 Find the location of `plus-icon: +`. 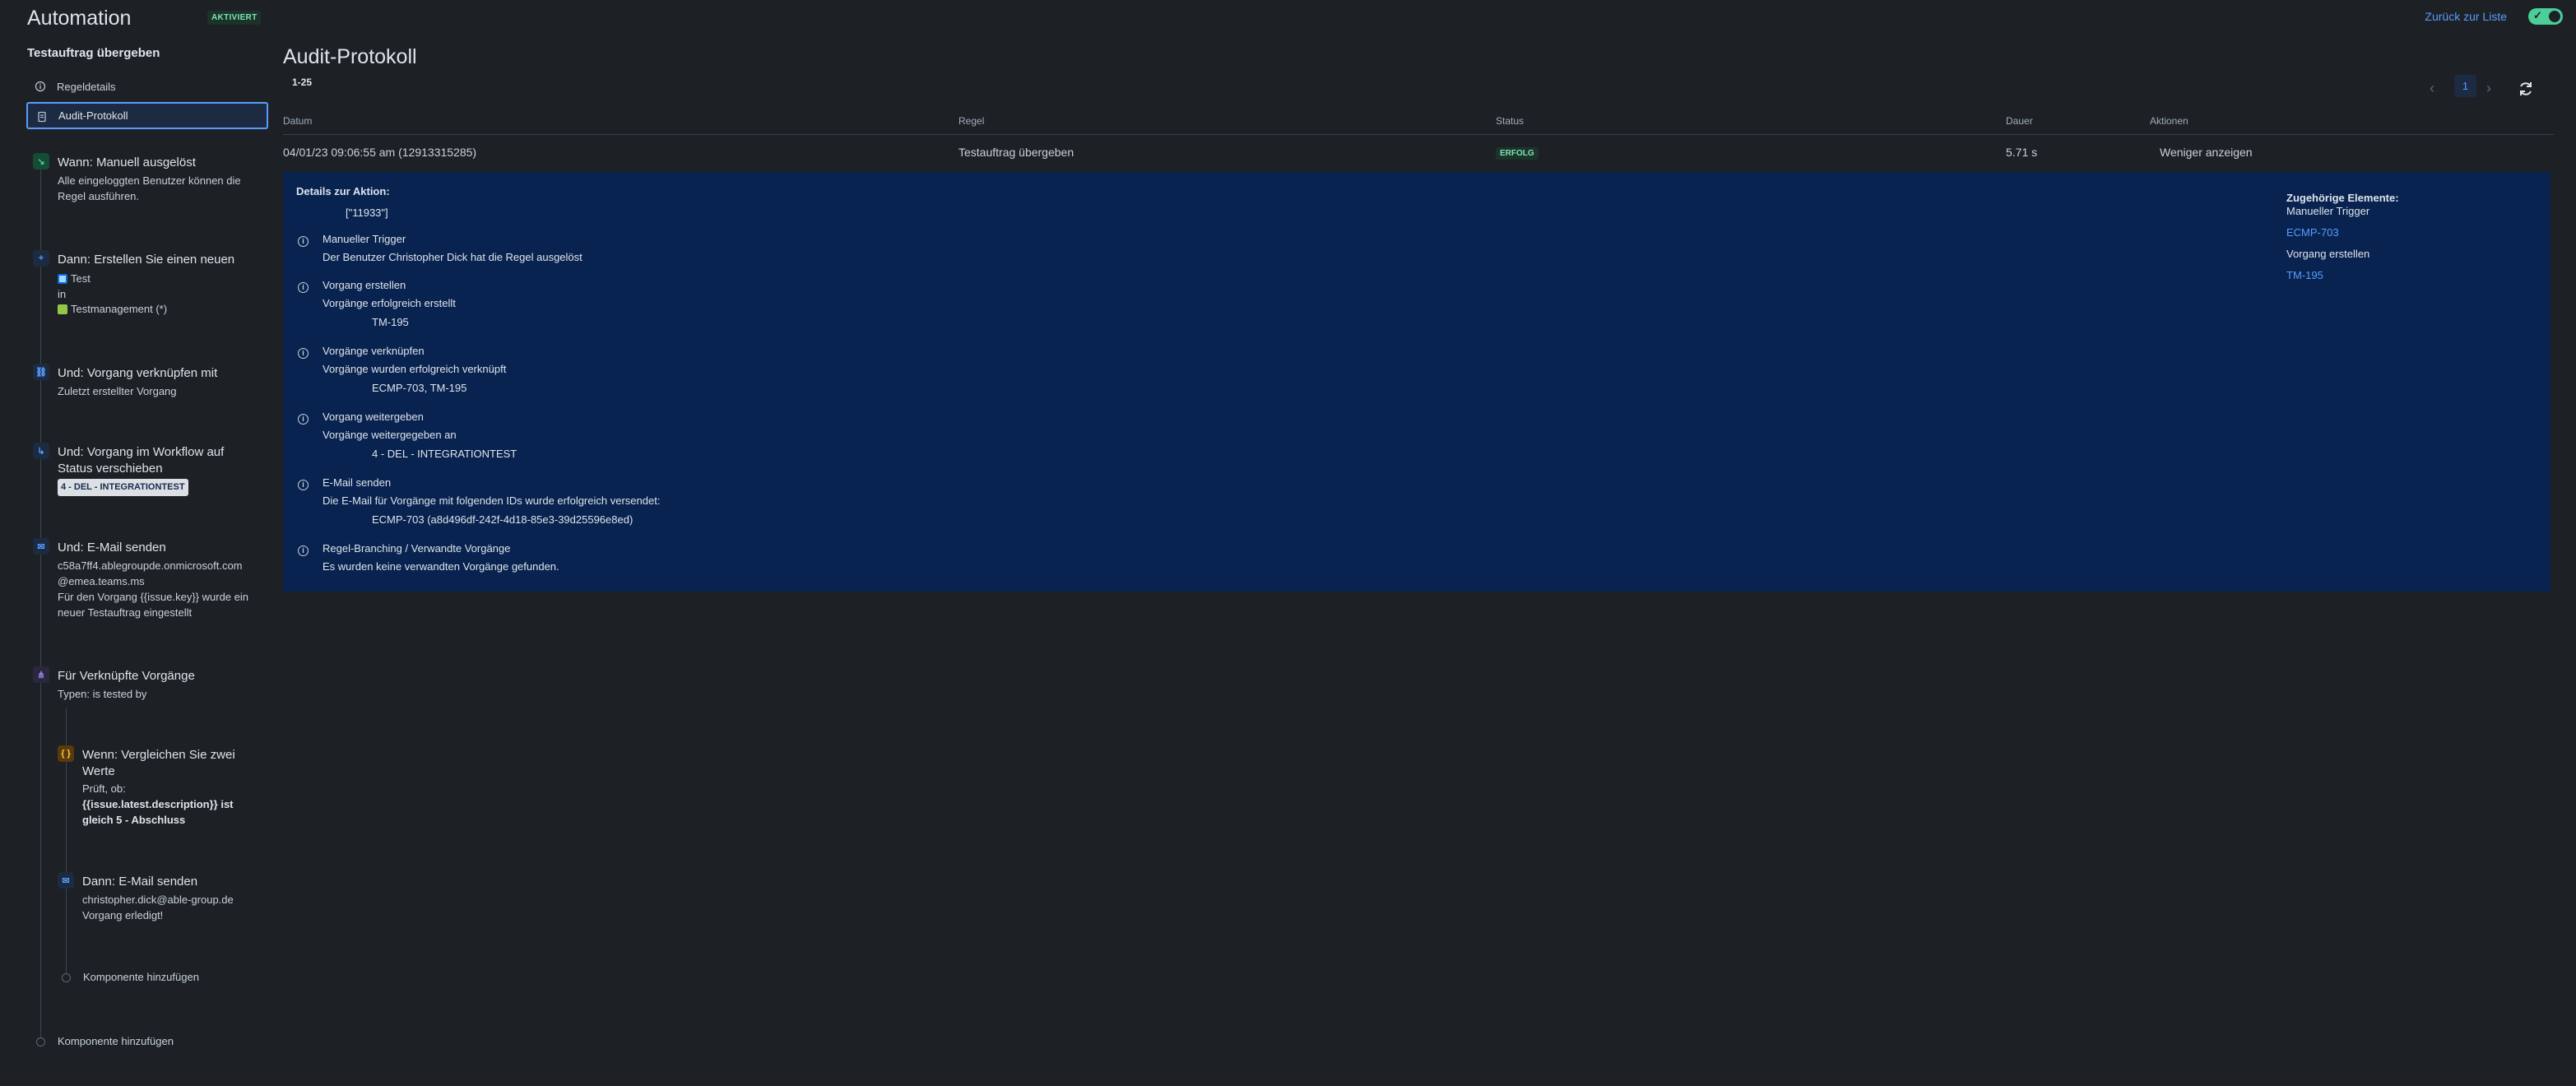

plus-icon: + is located at coordinates (41, 258).